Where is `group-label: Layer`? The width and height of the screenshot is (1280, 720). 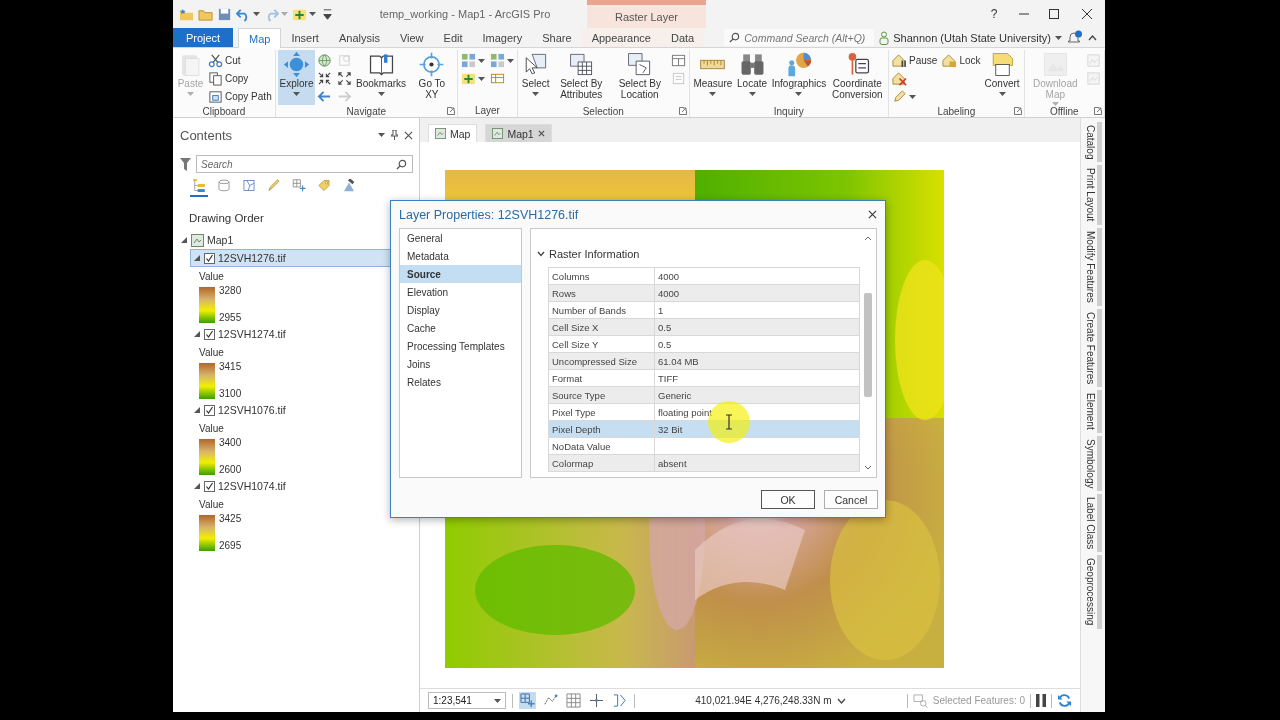
group-label: Layer is located at coordinates (487, 110).